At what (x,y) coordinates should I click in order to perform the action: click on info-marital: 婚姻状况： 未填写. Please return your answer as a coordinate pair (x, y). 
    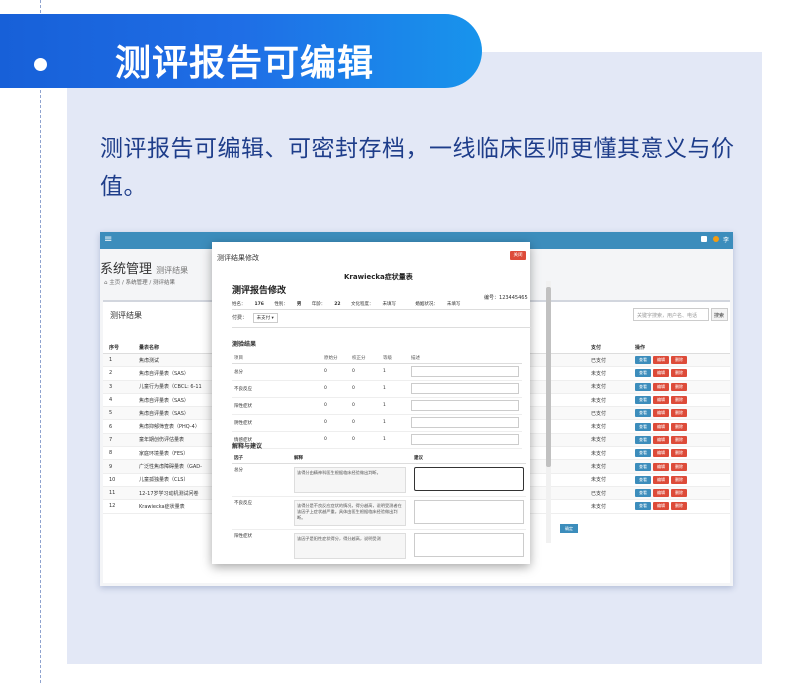
    Looking at the image, I should click on (438, 304).